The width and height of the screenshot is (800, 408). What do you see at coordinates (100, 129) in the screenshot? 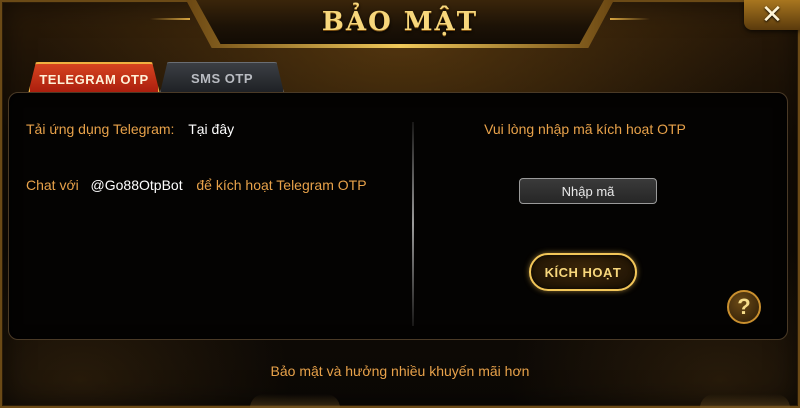
I see `download-label: Tải ứng dụng Telegram:` at bounding box center [100, 129].